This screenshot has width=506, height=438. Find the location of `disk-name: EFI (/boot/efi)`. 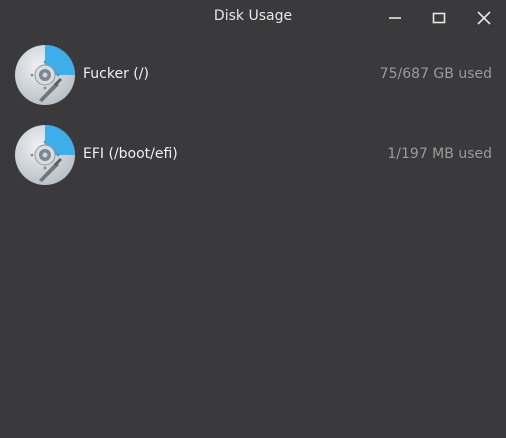

disk-name: EFI (/boot/efi) is located at coordinates (130, 154).